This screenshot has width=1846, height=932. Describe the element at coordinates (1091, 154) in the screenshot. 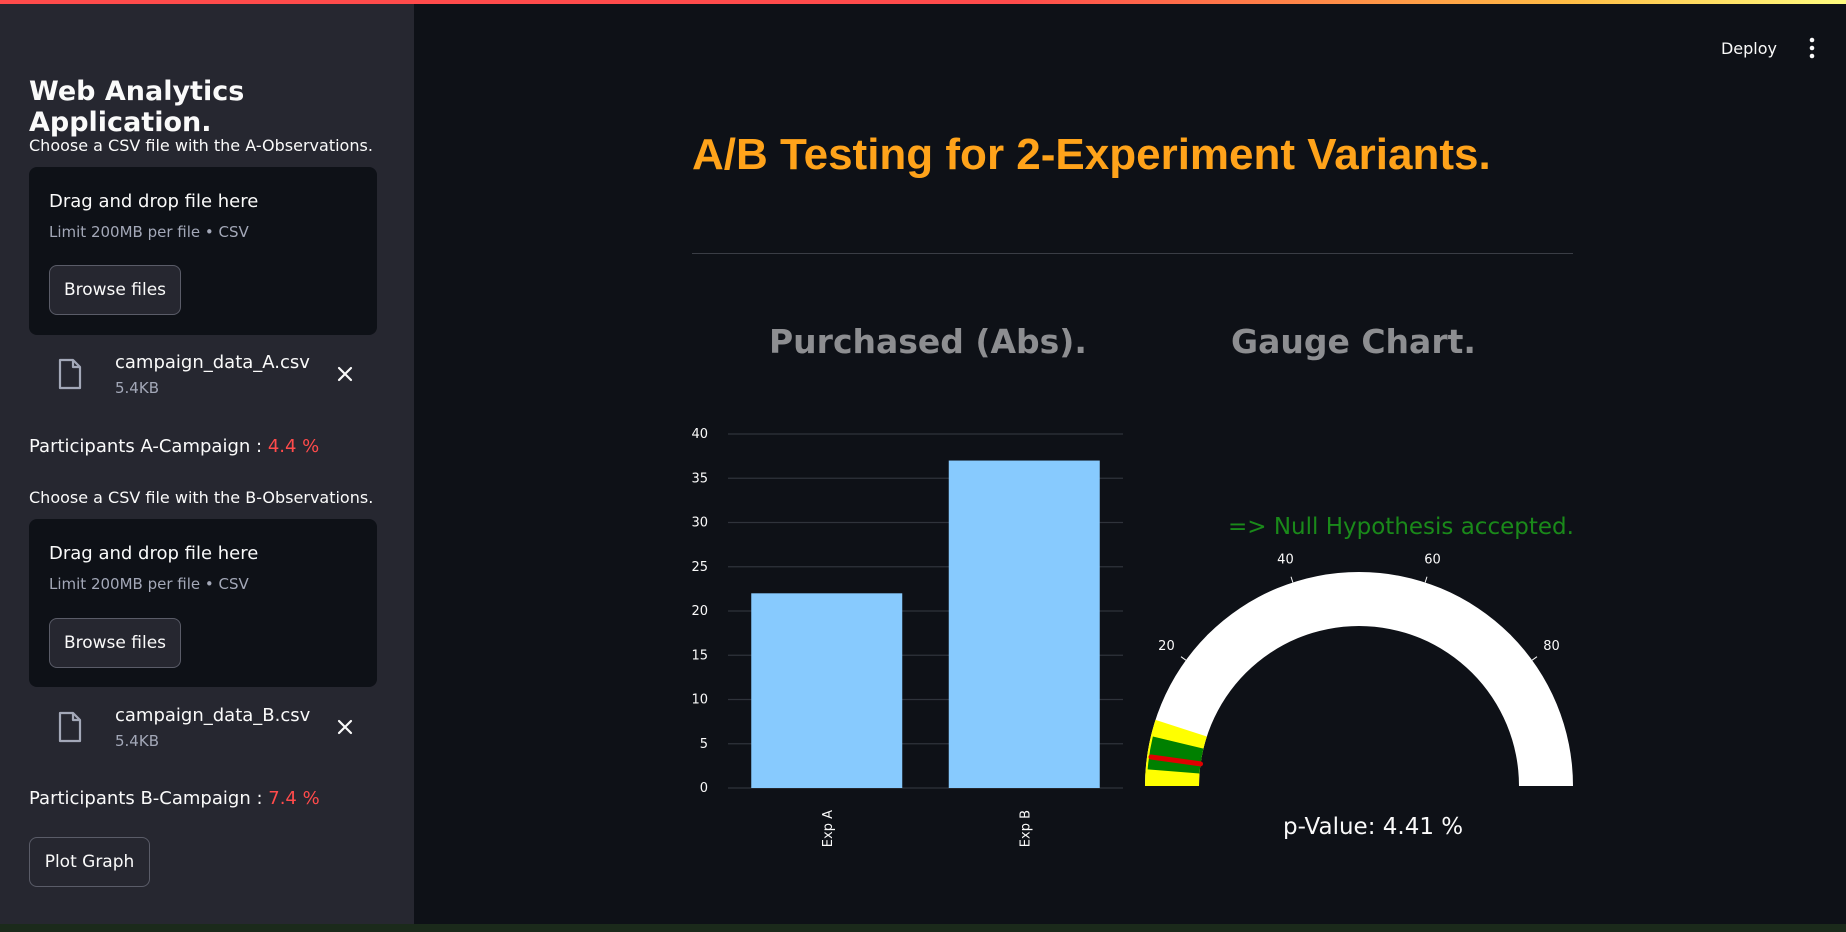

I see `page-title: A/B Testing for 2-Experiment Variants.` at that location.